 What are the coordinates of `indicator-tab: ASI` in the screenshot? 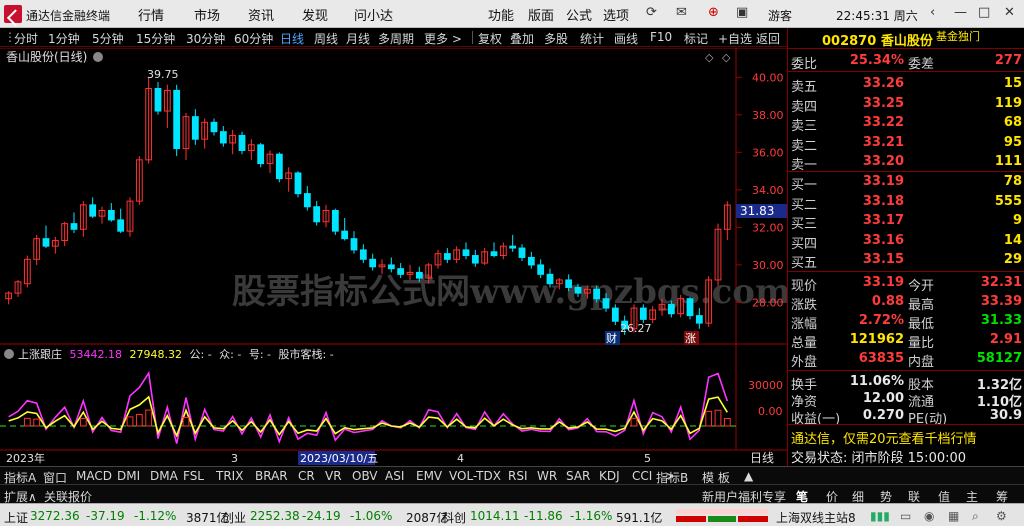 It's located at (394, 476).